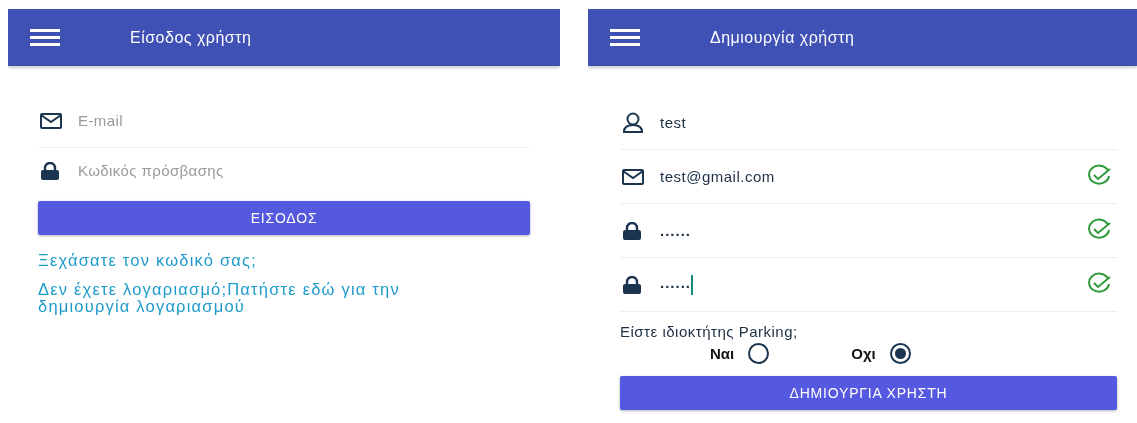 This screenshot has width=1137, height=423. What do you see at coordinates (722, 353) in the screenshot?
I see `radio-label: Ναι` at bounding box center [722, 353].